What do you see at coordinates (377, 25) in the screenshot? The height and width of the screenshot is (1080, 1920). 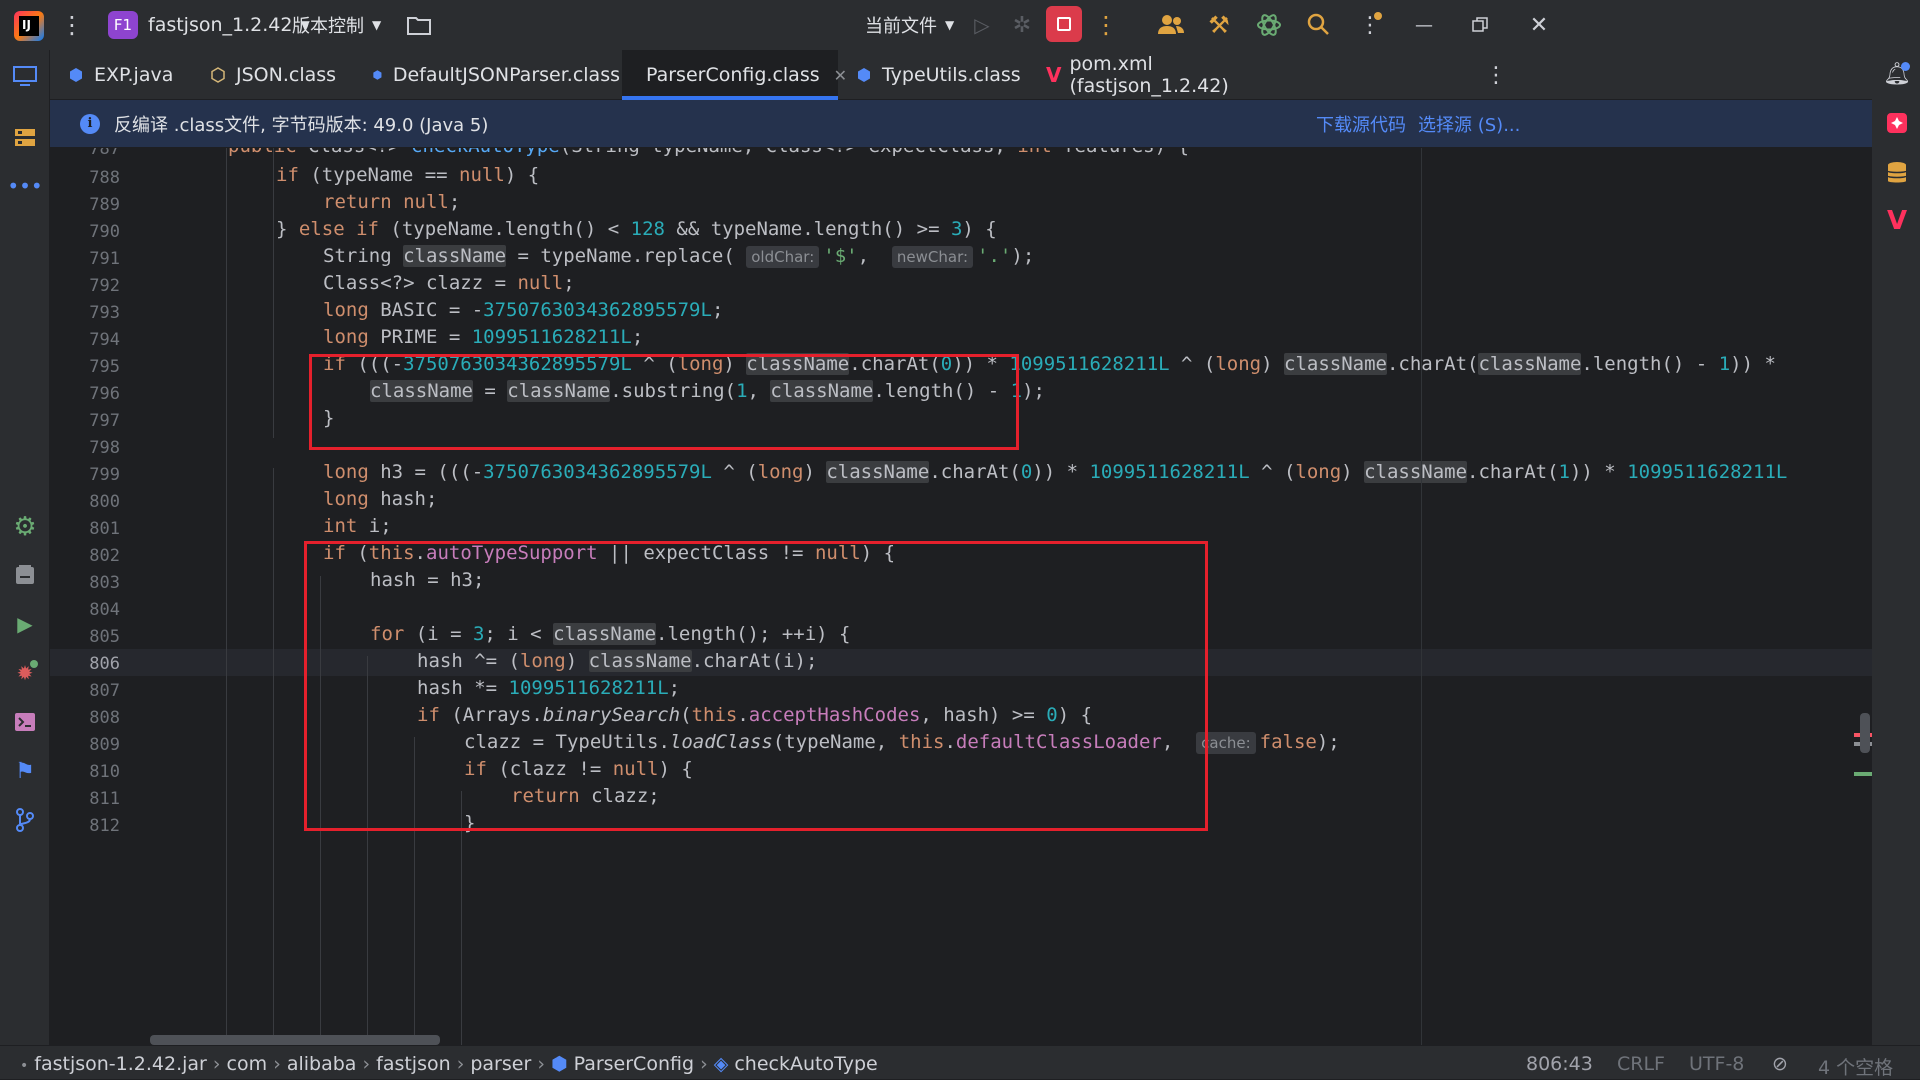 I see `chevron-down-icon: ▼` at bounding box center [377, 25].